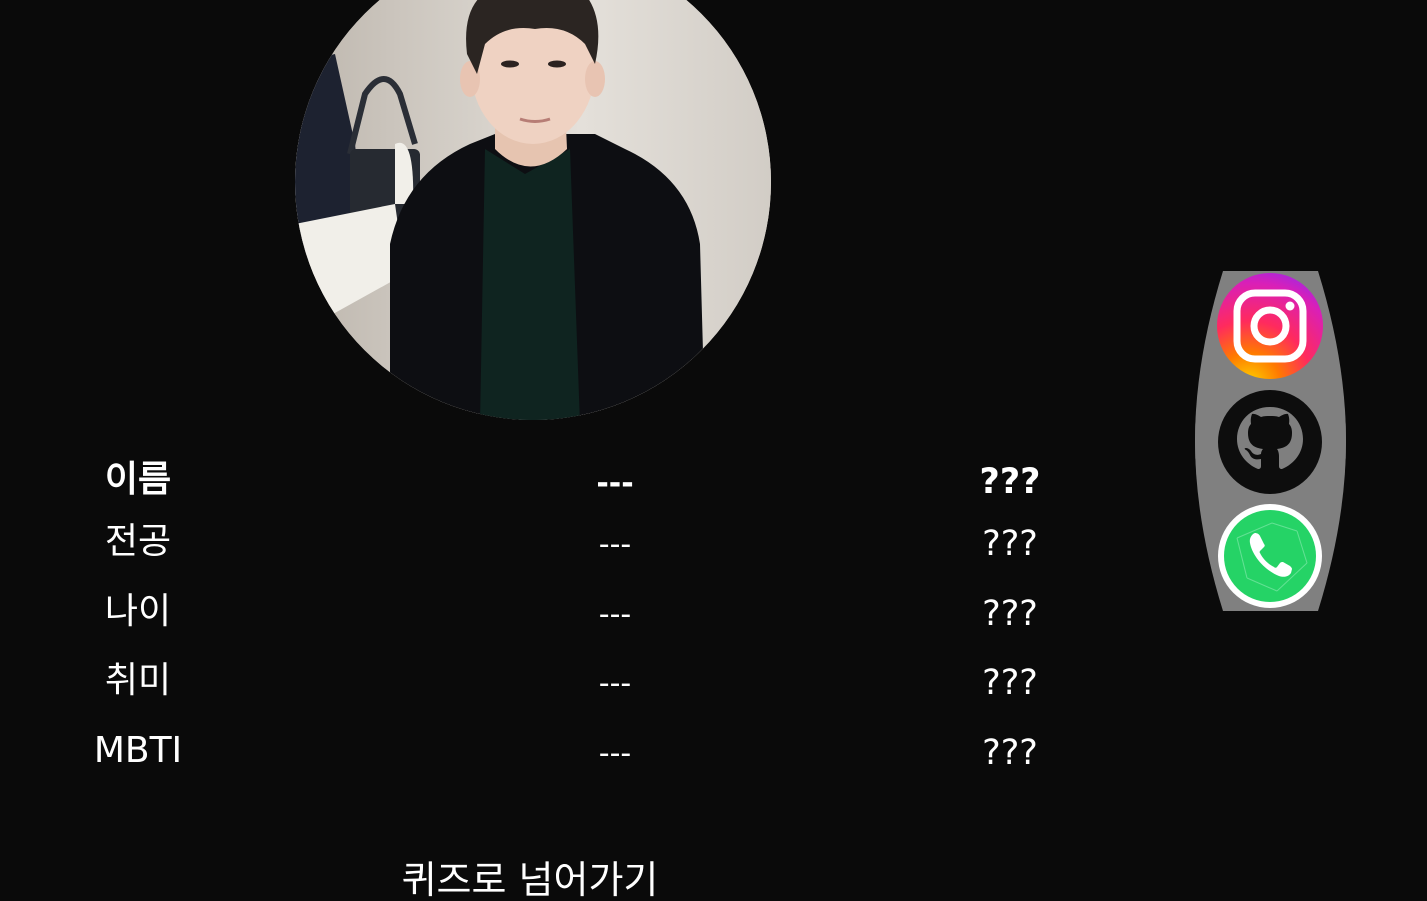  Describe the element at coordinates (138, 680) in the screenshot. I see `info-label: 취미` at that location.